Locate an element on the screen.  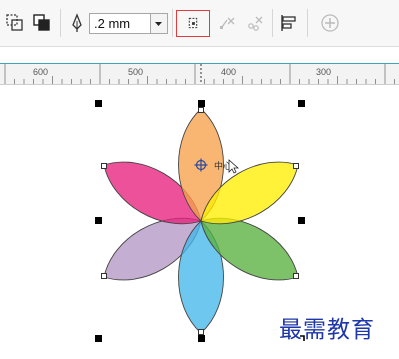
ruler-label: 600 is located at coordinates (41, 72).